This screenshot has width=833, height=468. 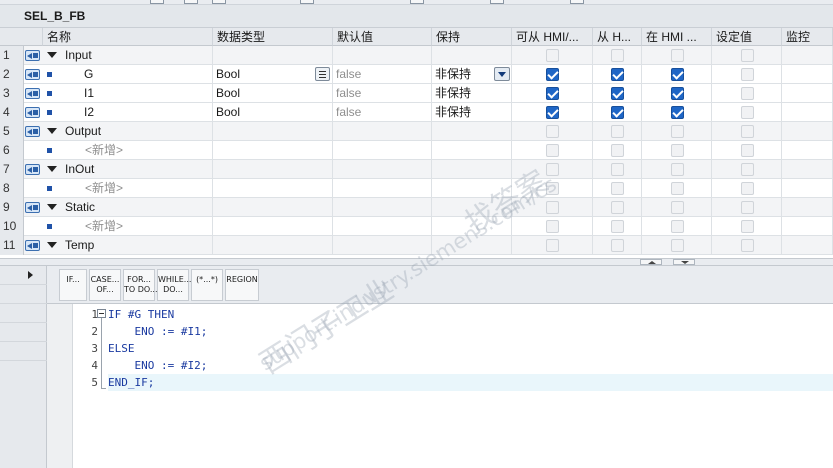 I want to click on table-row: 3 I1 Bool false 非保持, so click(x=416, y=93).